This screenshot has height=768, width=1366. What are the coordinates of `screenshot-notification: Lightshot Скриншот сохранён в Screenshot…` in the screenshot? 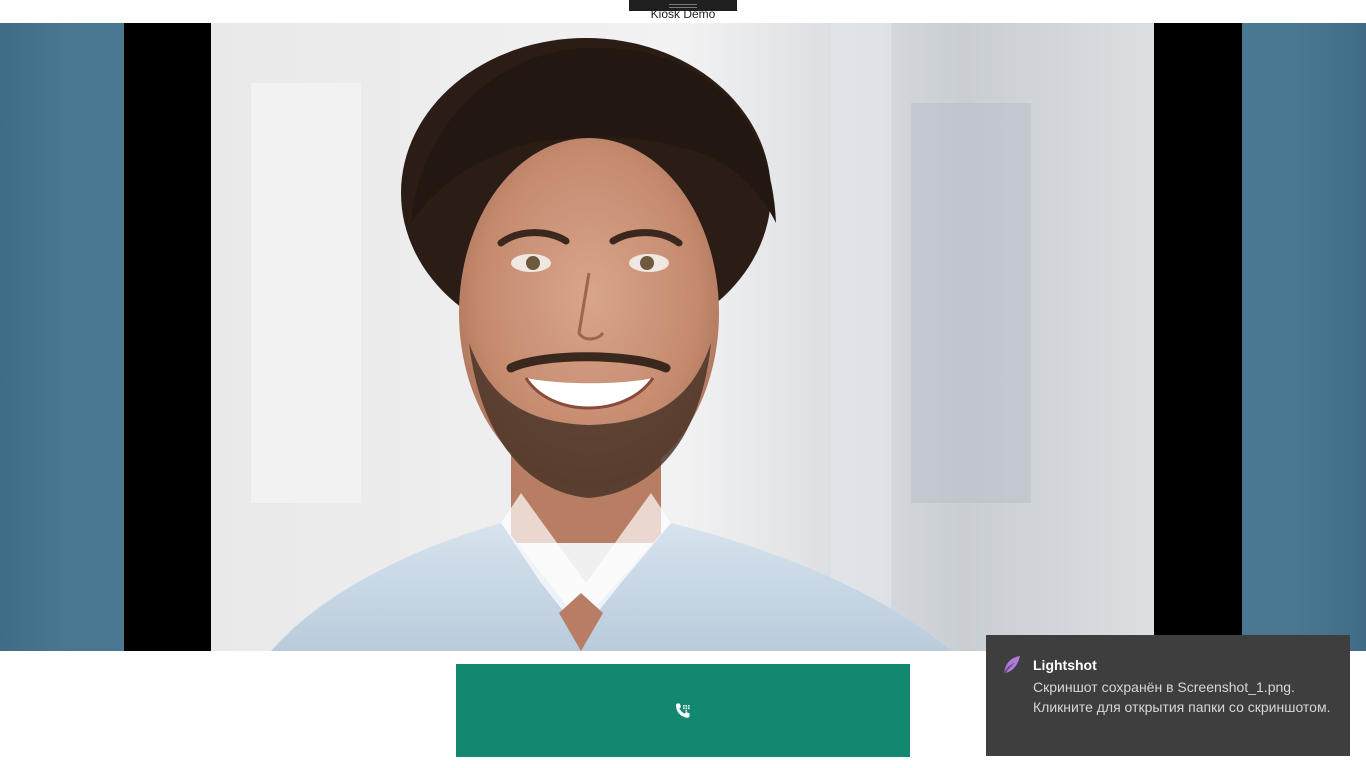 It's located at (1168, 695).